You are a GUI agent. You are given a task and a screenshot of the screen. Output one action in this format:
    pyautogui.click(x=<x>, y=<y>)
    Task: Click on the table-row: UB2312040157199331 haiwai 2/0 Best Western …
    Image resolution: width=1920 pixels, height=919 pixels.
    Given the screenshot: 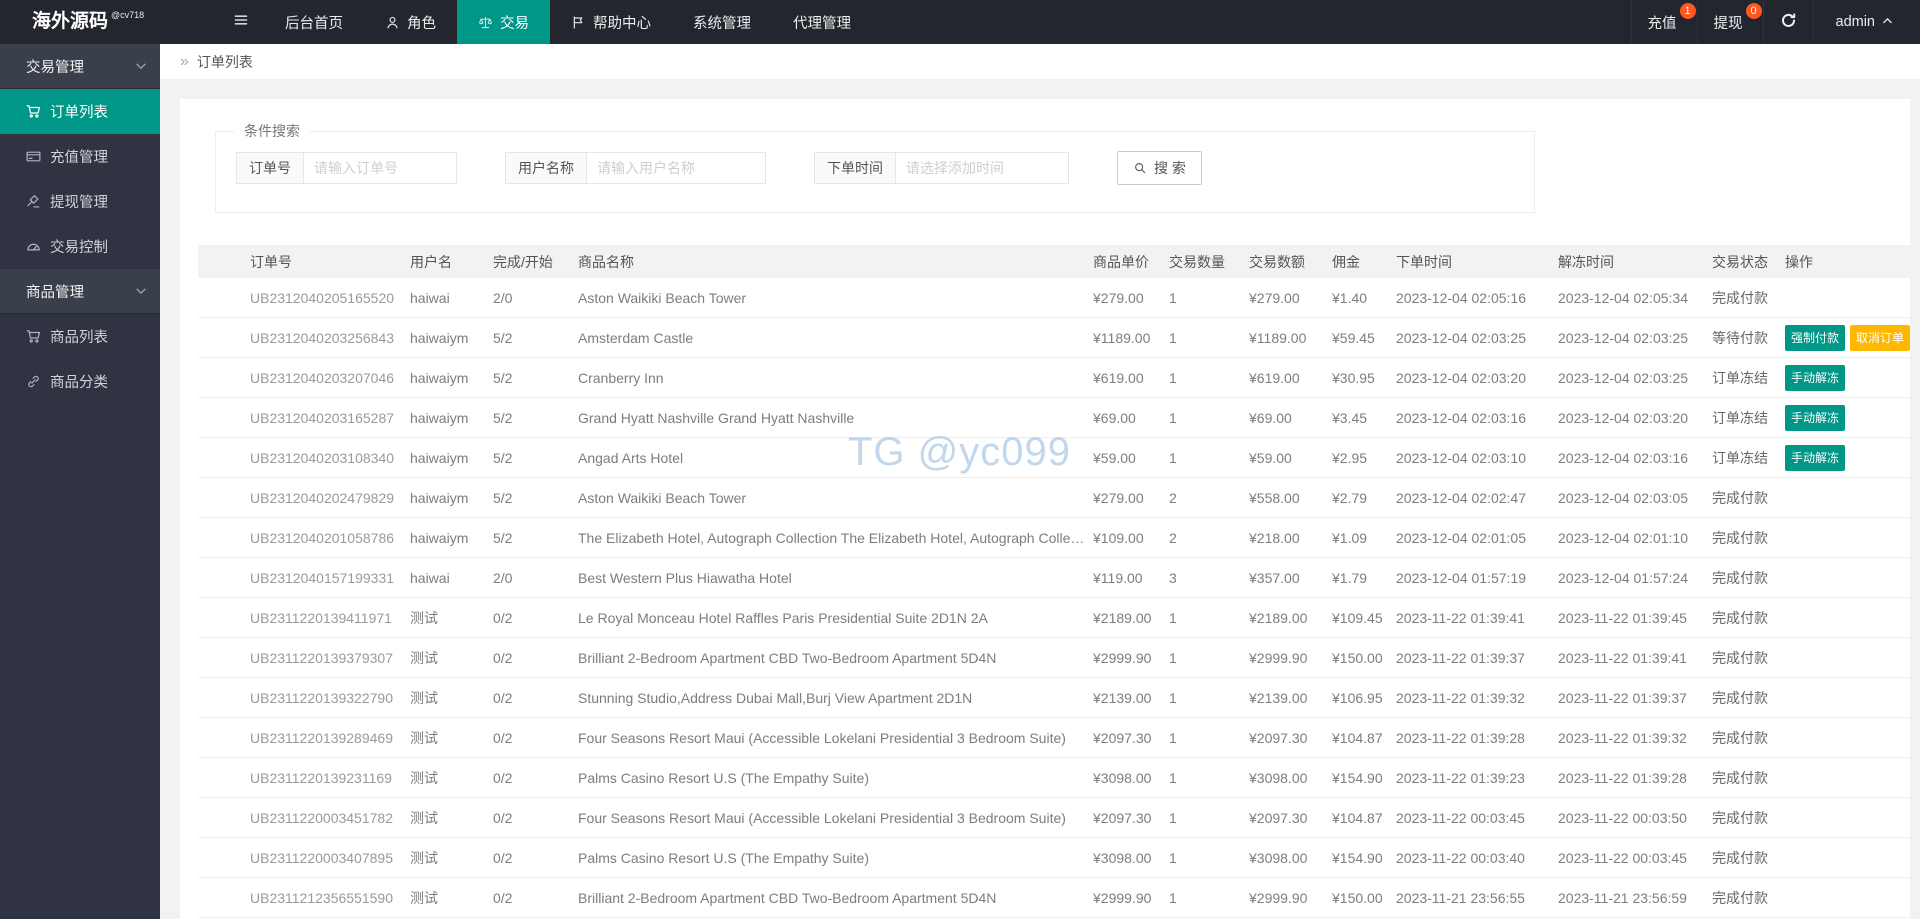 What is the action you would take?
    pyautogui.click(x=1054, y=578)
    